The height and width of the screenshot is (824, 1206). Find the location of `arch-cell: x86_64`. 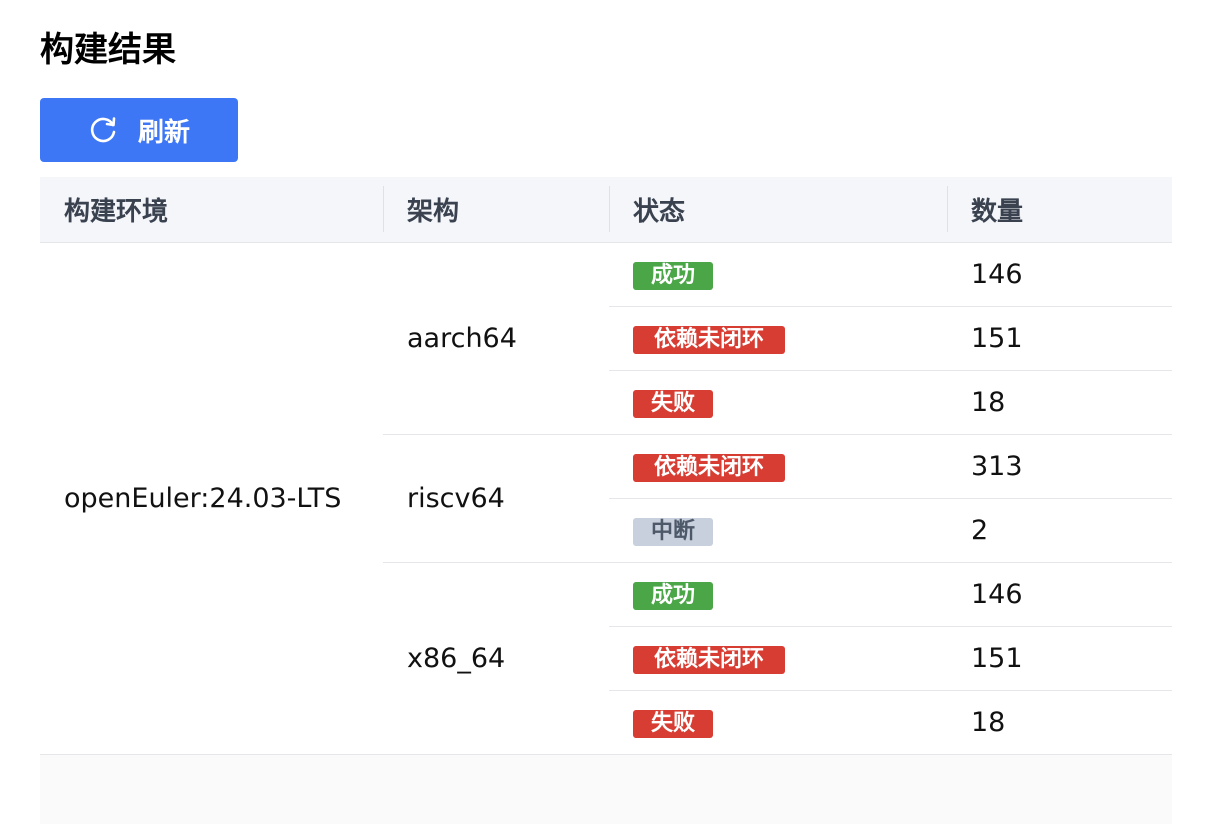

arch-cell: x86_64 is located at coordinates (496, 658).